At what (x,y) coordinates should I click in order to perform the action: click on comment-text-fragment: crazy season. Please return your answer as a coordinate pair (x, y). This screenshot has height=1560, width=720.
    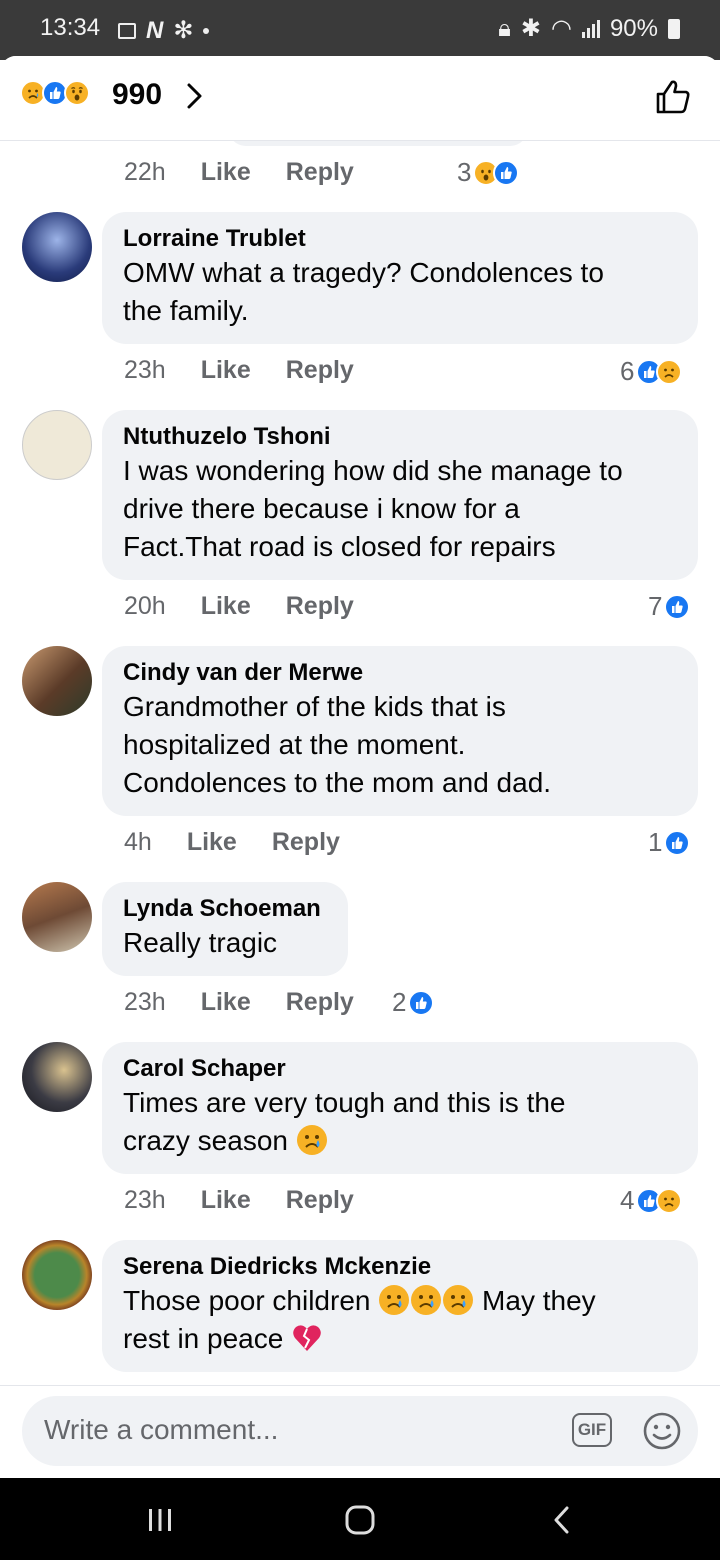
    Looking at the image, I should click on (205, 1140).